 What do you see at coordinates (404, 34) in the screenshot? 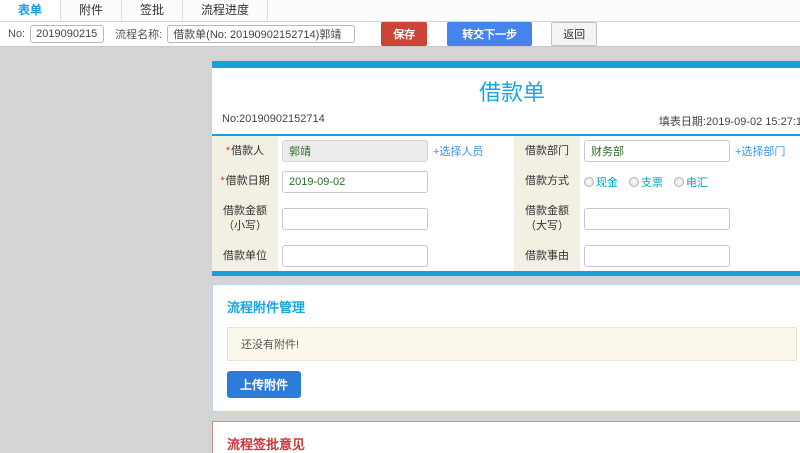
I see `save-button: 保存` at bounding box center [404, 34].